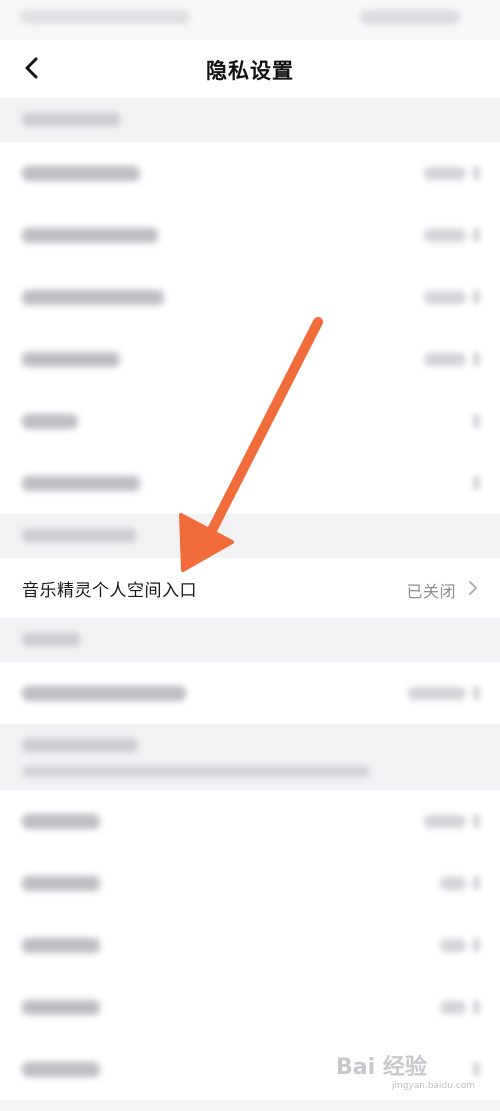 This screenshot has width=500, height=1111. Describe the element at coordinates (105, 17) in the screenshot. I see `status-carrier-blurred` at that location.